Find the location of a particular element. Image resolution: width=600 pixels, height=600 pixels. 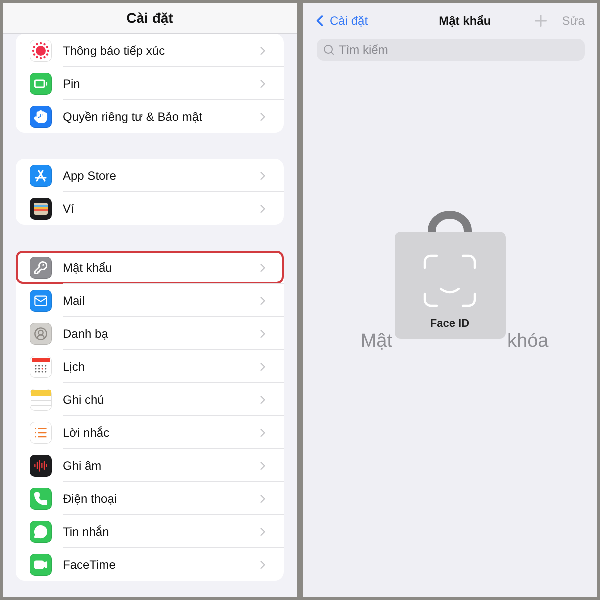

chat-bubble-icon is located at coordinates (41, 531).